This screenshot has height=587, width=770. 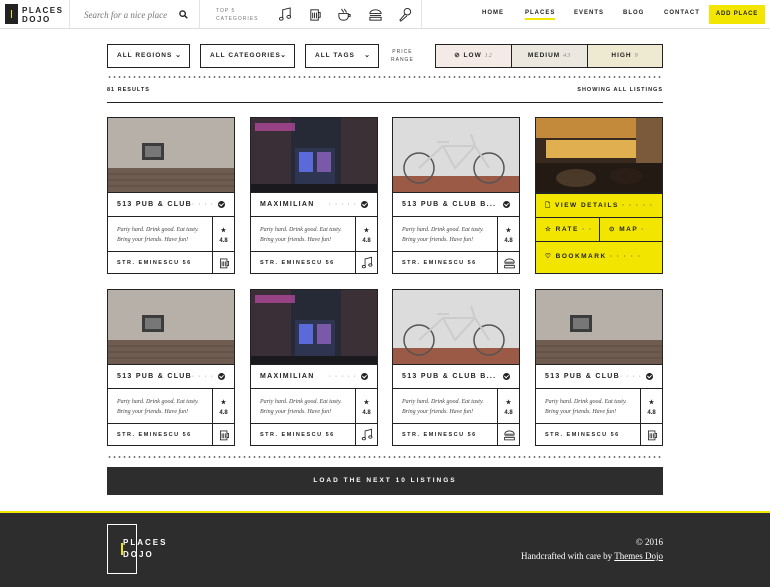 I want to click on top-categories-label: TOP 5 CATEGORIES, so click(x=237, y=15).